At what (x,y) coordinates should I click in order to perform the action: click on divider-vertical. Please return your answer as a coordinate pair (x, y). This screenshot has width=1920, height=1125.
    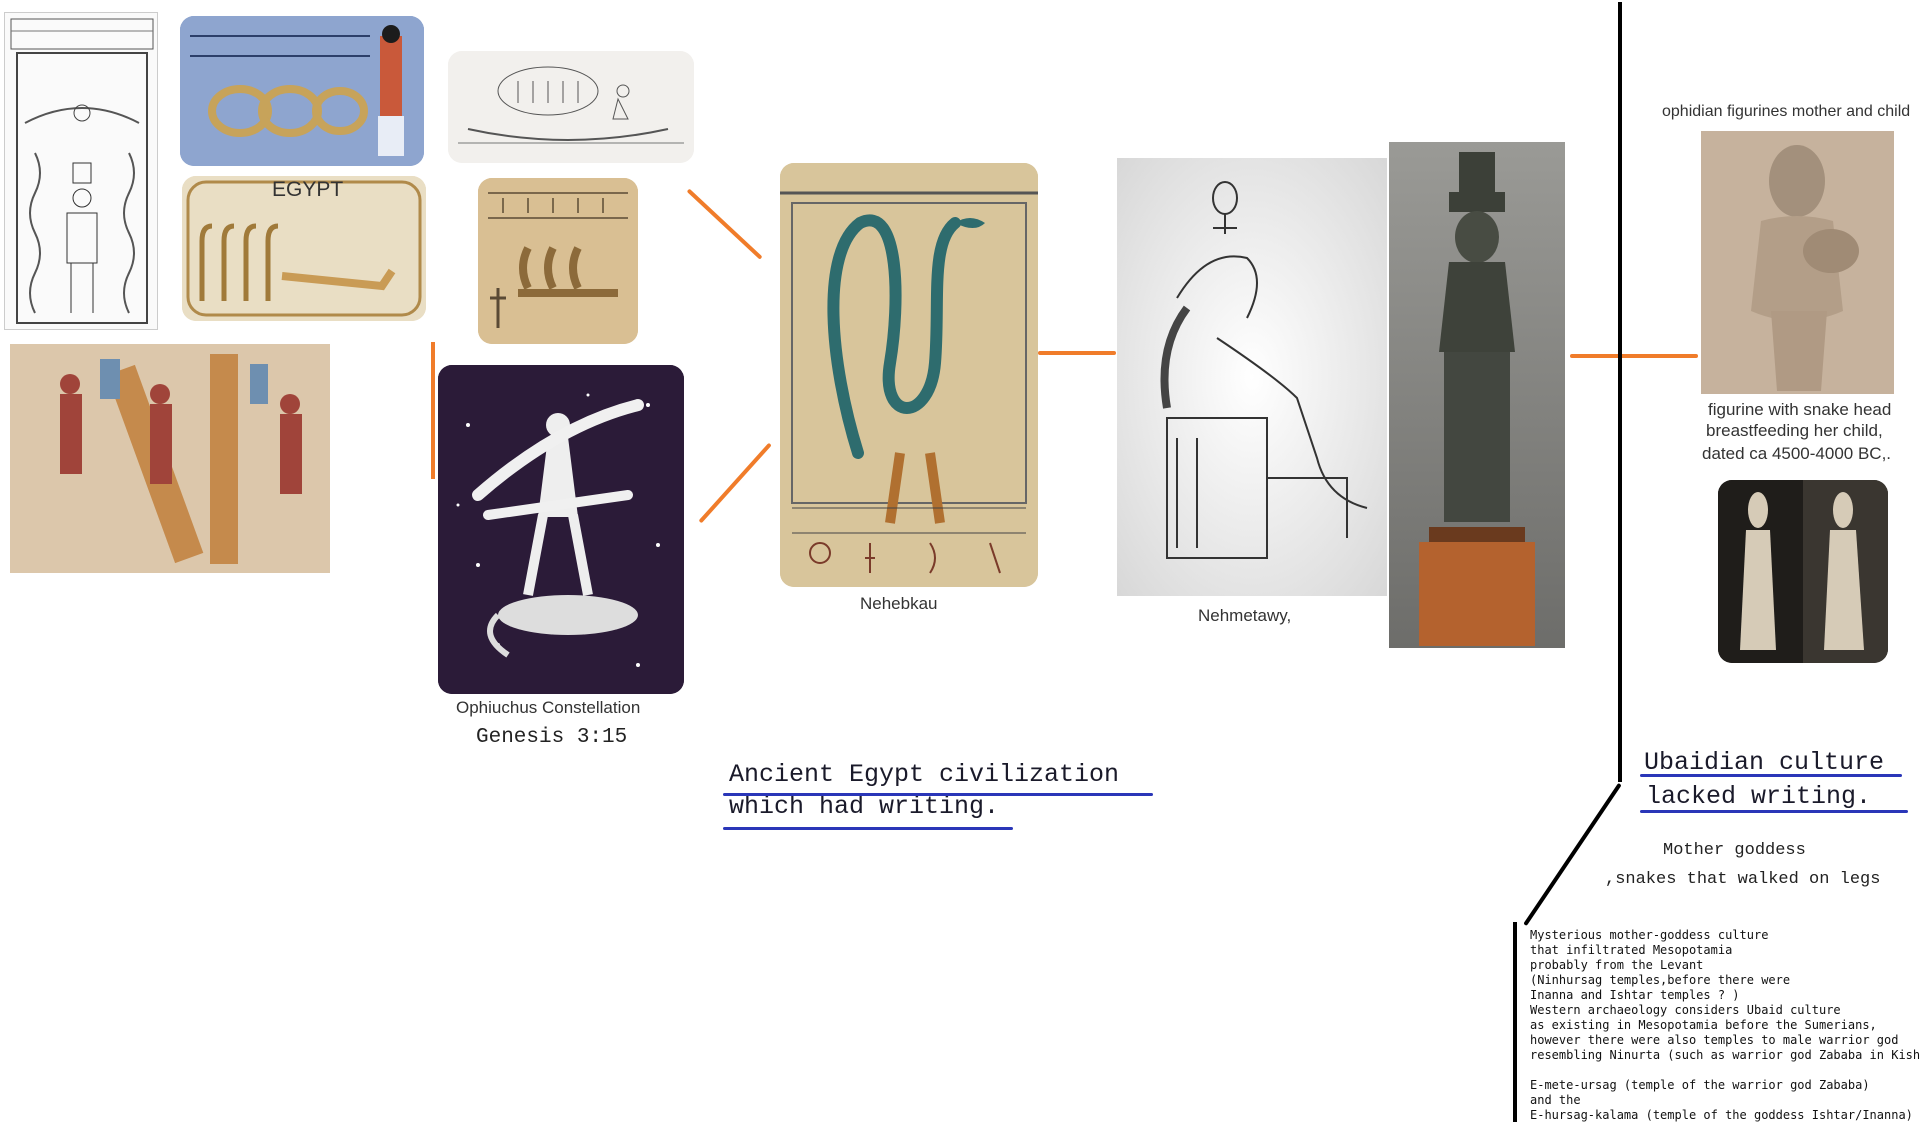
    Looking at the image, I should click on (1620, 392).